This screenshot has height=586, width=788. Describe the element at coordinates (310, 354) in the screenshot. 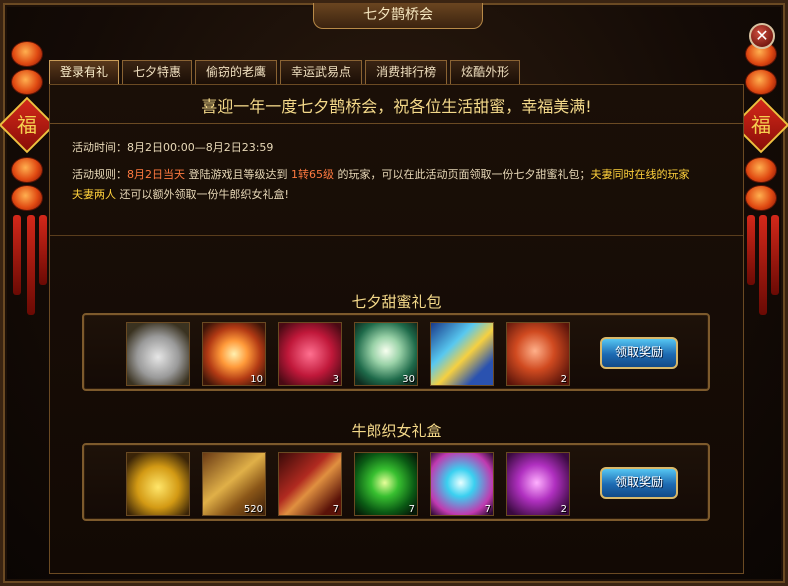

I see `heart-box-icon: 3` at that location.